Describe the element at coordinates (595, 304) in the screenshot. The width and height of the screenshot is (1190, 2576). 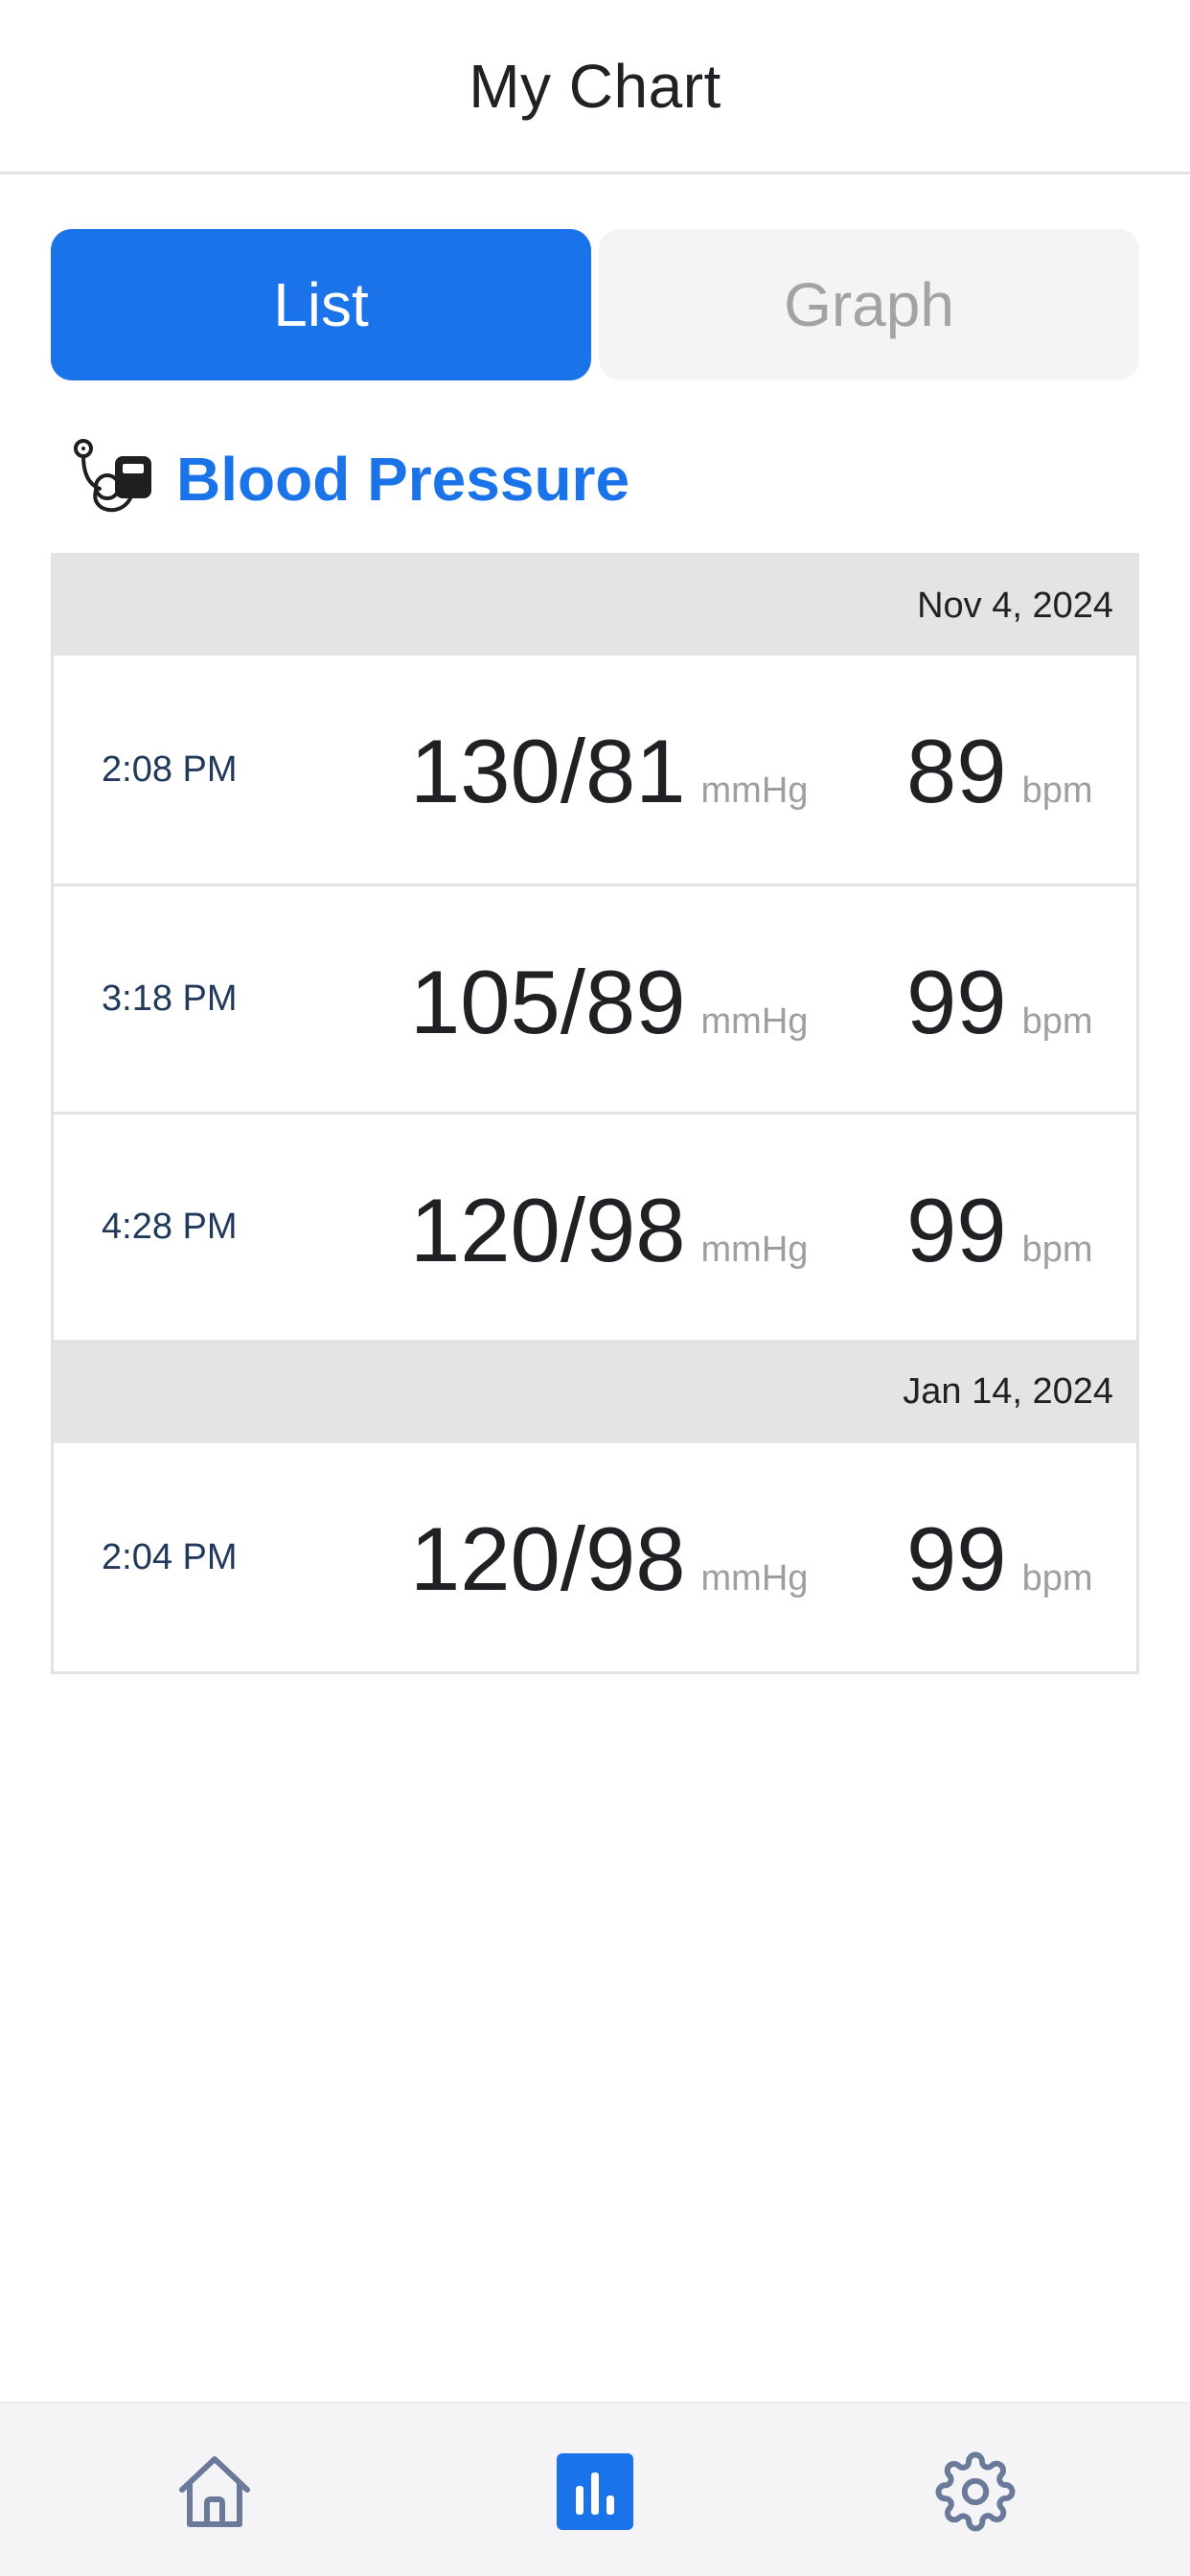
I see `view-toggle: List Graph` at that location.